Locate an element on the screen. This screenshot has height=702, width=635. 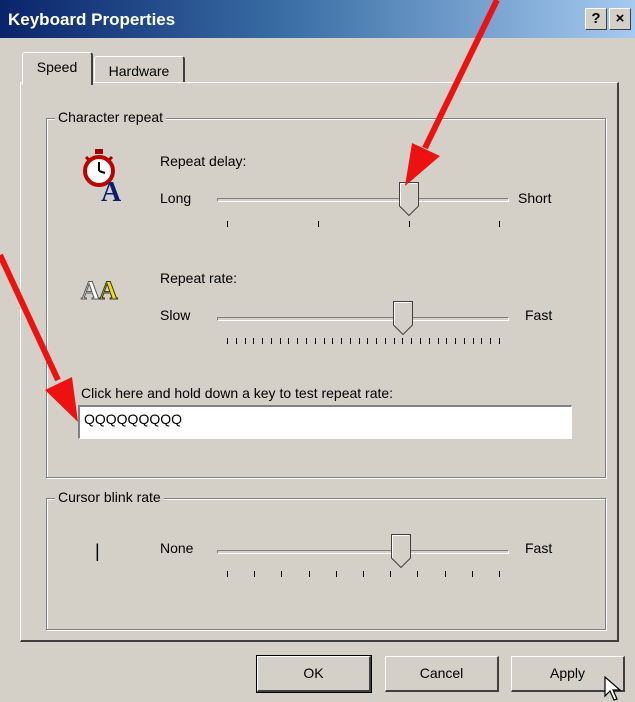
character-repeat-group-label: Character repeat is located at coordinates (111, 117).